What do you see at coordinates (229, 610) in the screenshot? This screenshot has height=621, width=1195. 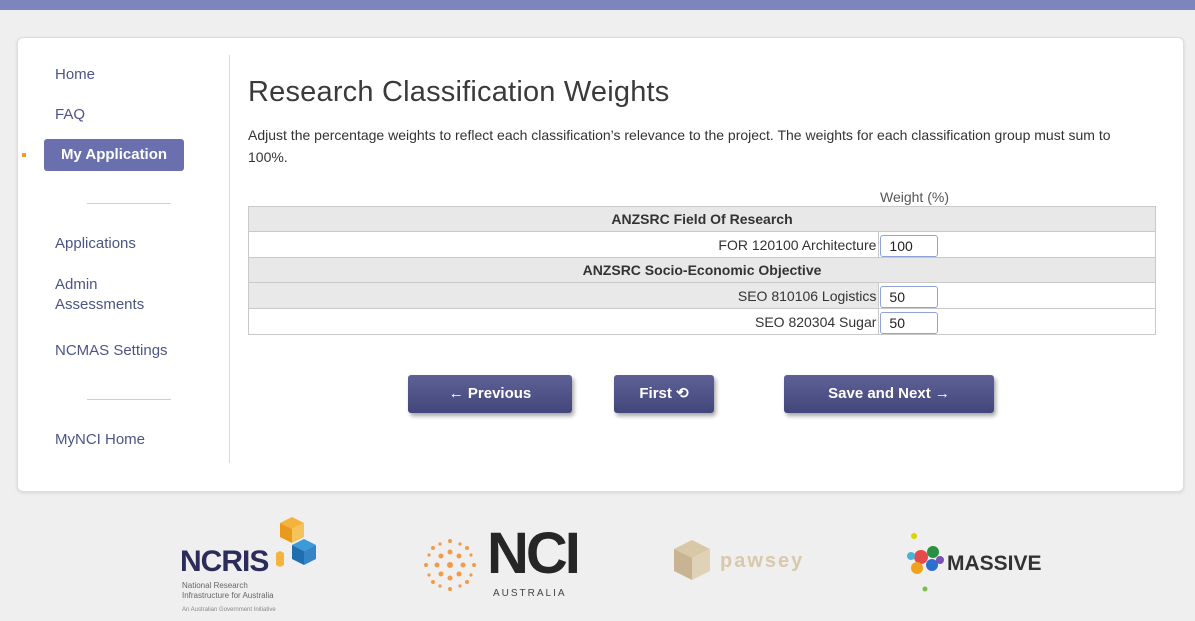 I see `ncris-subtitle-3: An Australian Government Initiative` at bounding box center [229, 610].